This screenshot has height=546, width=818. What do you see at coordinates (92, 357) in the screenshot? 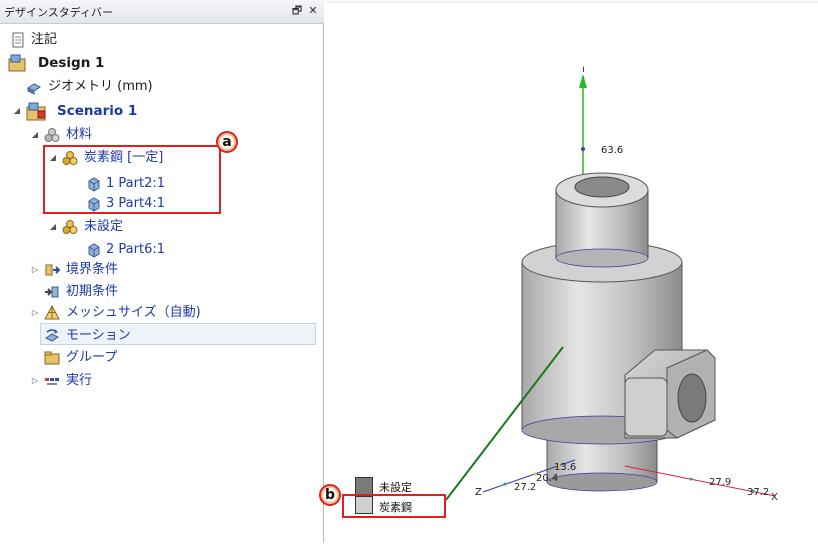
I see `tree-label-group: グループ` at bounding box center [92, 357].